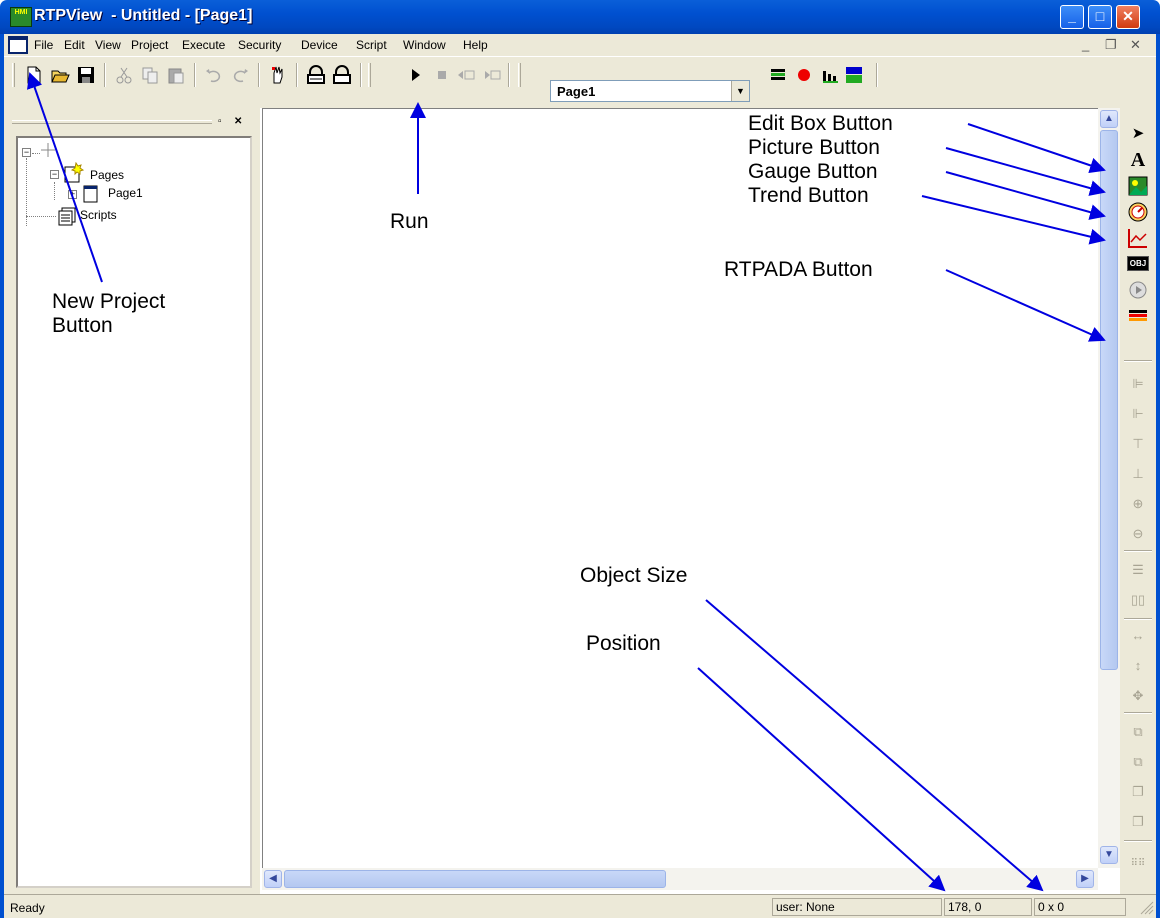 This screenshot has width=1160, height=918. I want to click on menu-script: Script, so click(371, 45).